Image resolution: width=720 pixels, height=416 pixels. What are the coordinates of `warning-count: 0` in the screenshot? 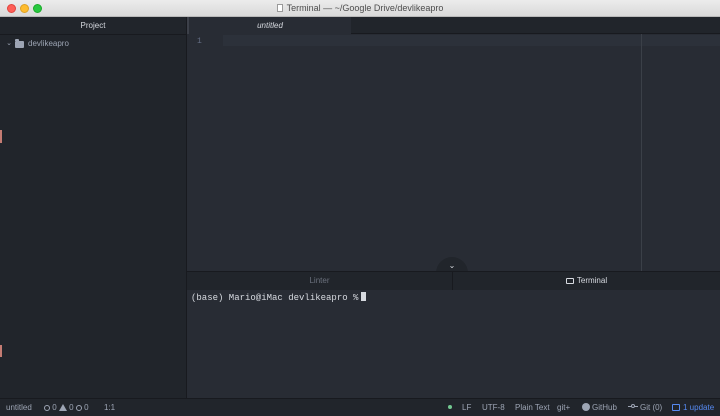 It's located at (71, 407).